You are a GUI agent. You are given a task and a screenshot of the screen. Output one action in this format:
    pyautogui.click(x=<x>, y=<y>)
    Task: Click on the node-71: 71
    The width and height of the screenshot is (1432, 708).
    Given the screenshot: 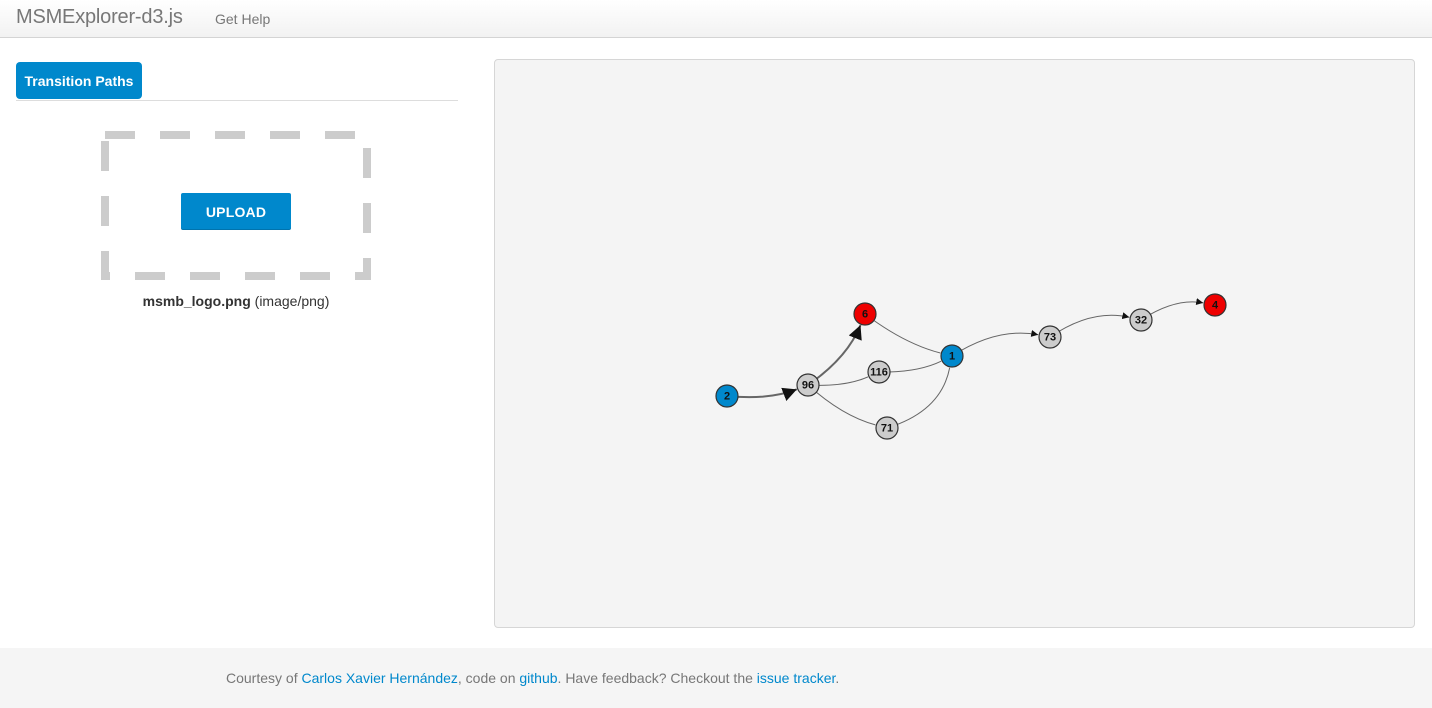 What is the action you would take?
    pyautogui.click(x=887, y=428)
    